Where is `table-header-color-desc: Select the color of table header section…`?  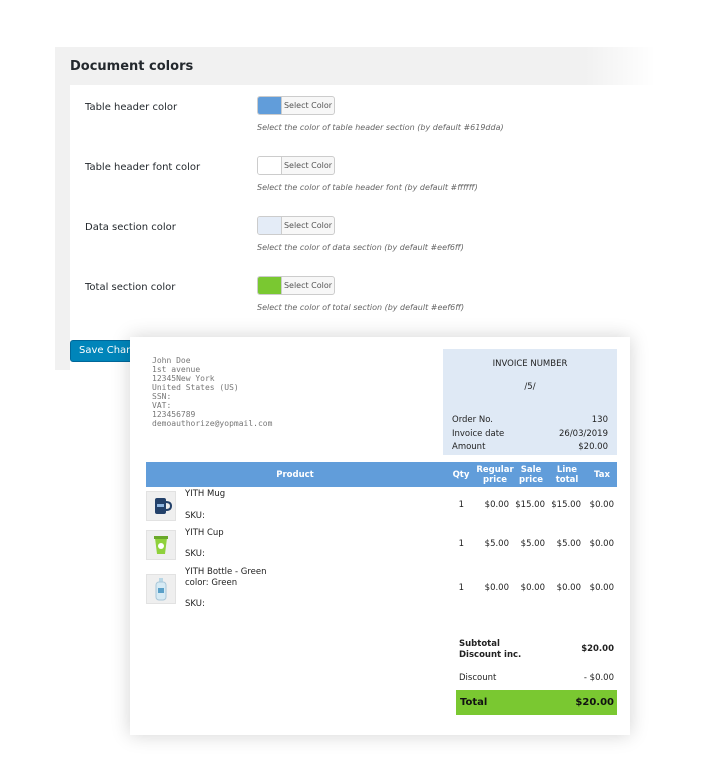
table-header-color-desc: Select the color of table header section… is located at coordinates (380, 127).